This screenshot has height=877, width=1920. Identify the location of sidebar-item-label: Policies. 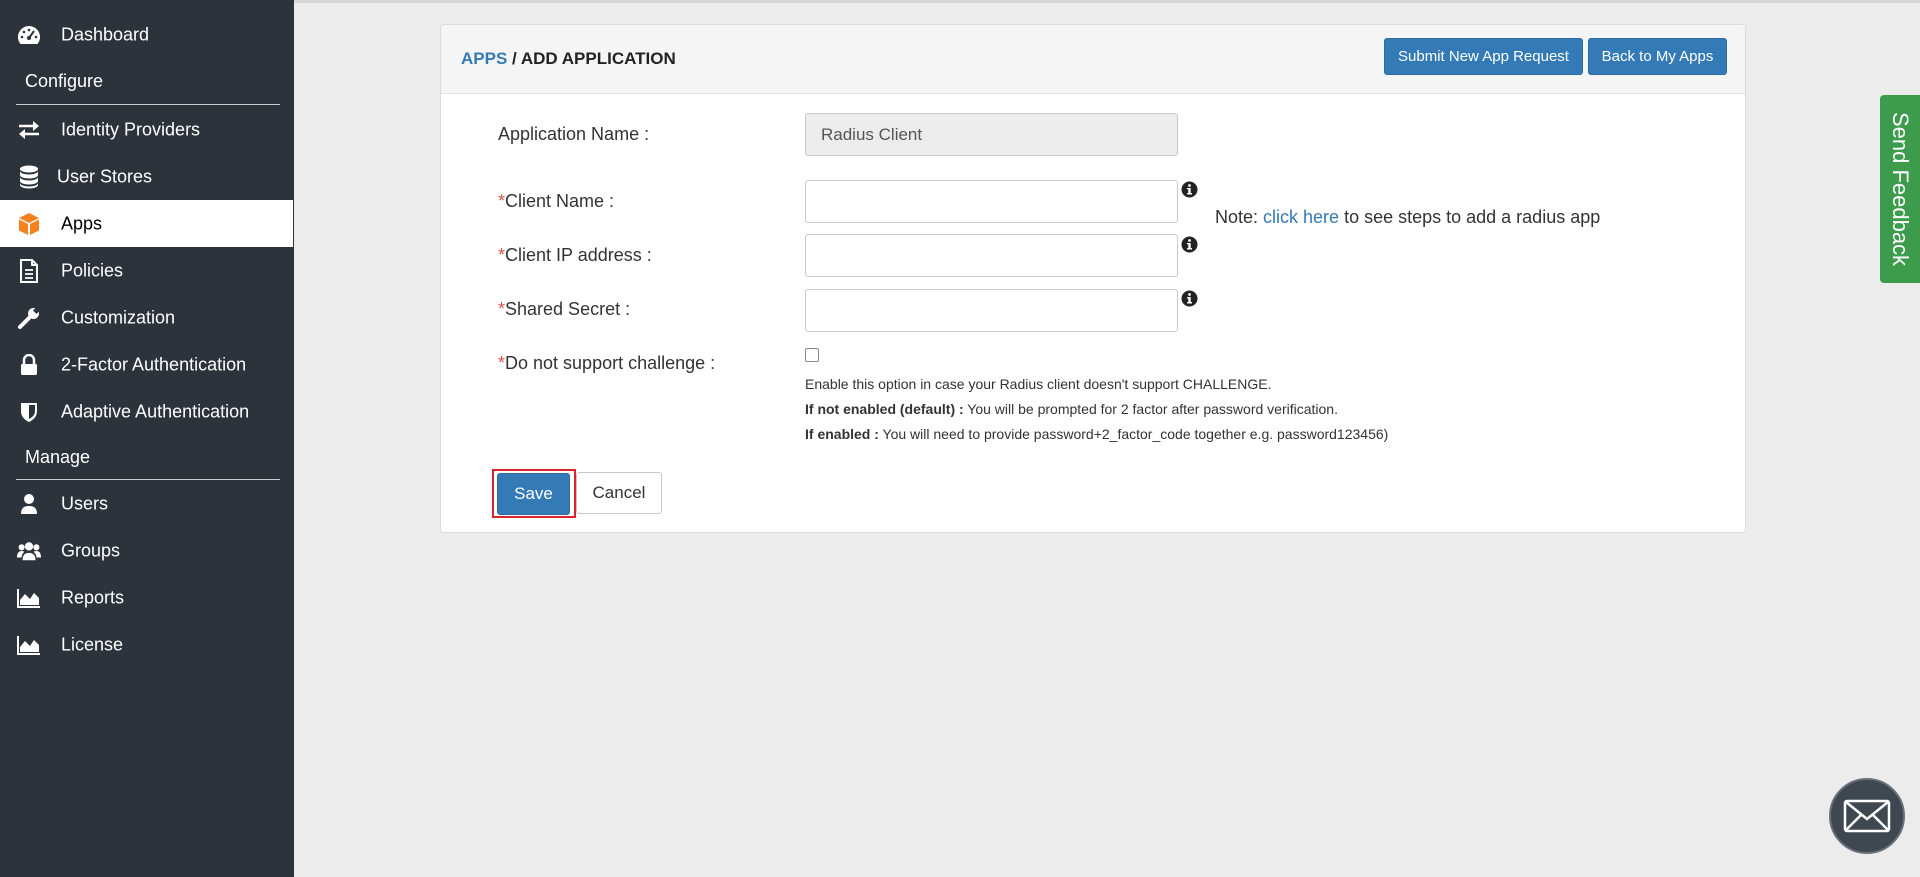
(92, 270).